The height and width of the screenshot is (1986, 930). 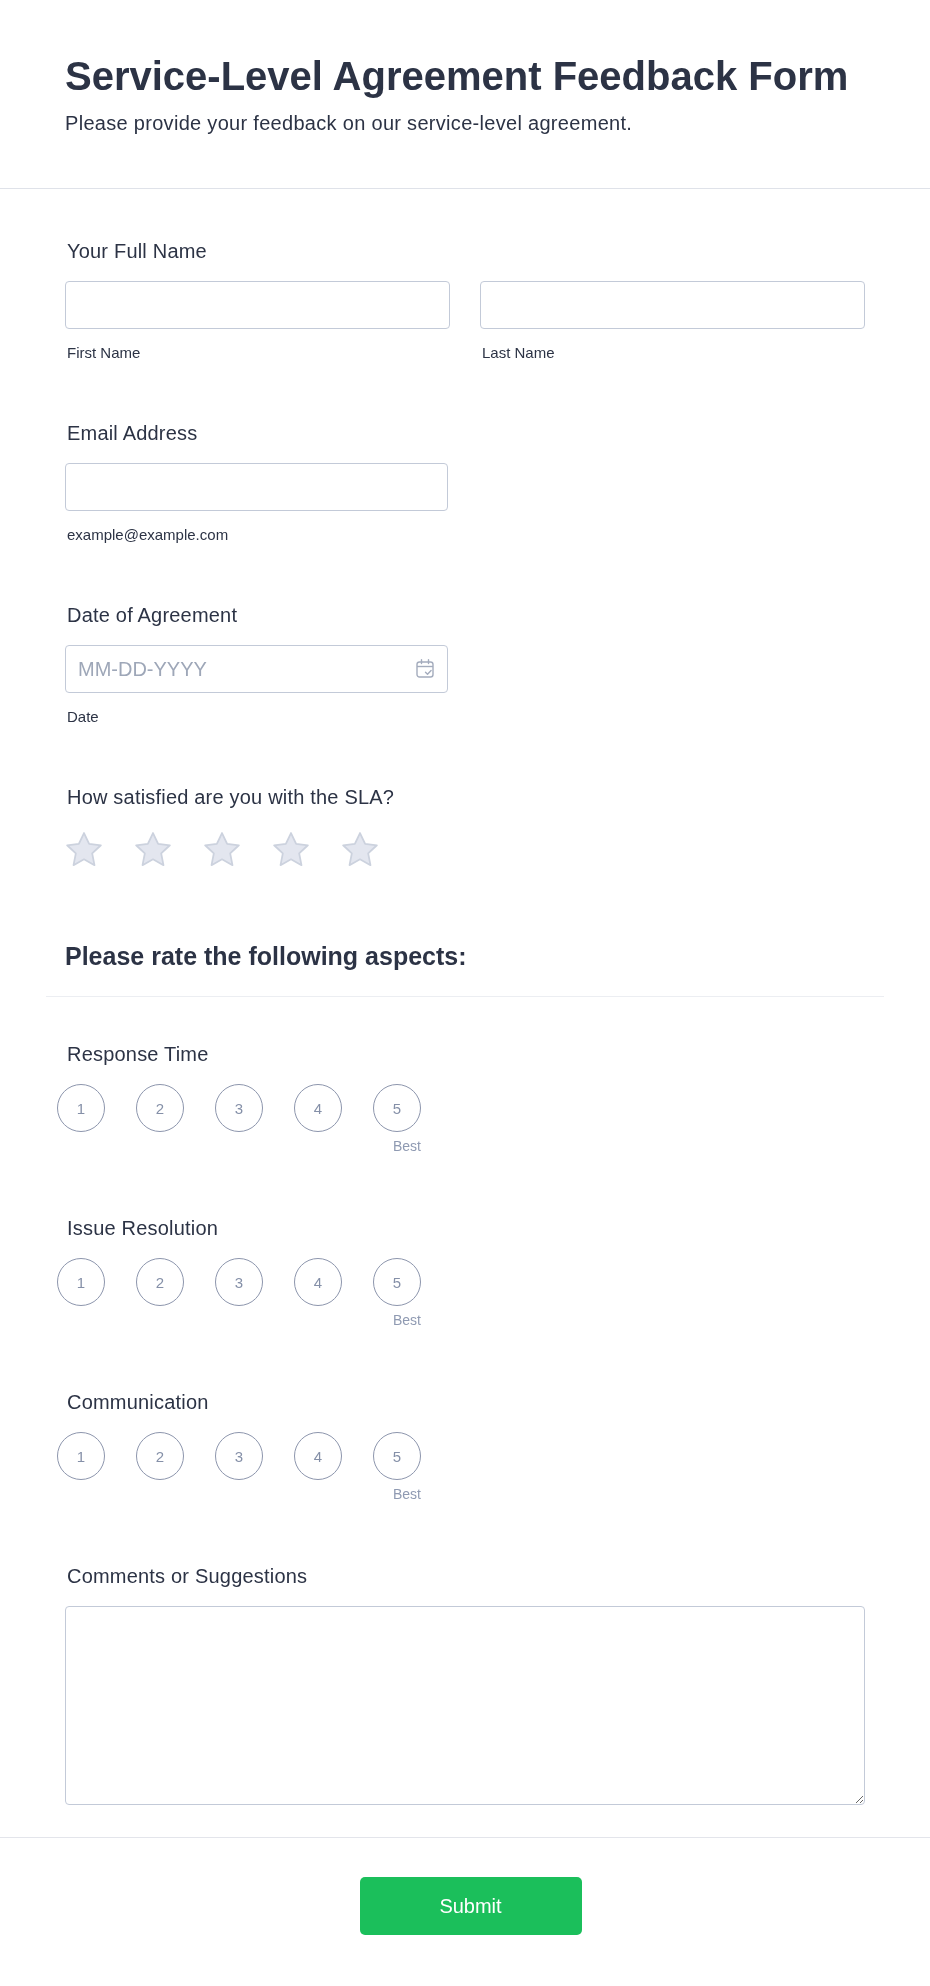 What do you see at coordinates (256, 669) in the screenshot?
I see `date-input: MM-DD-YYYY` at bounding box center [256, 669].